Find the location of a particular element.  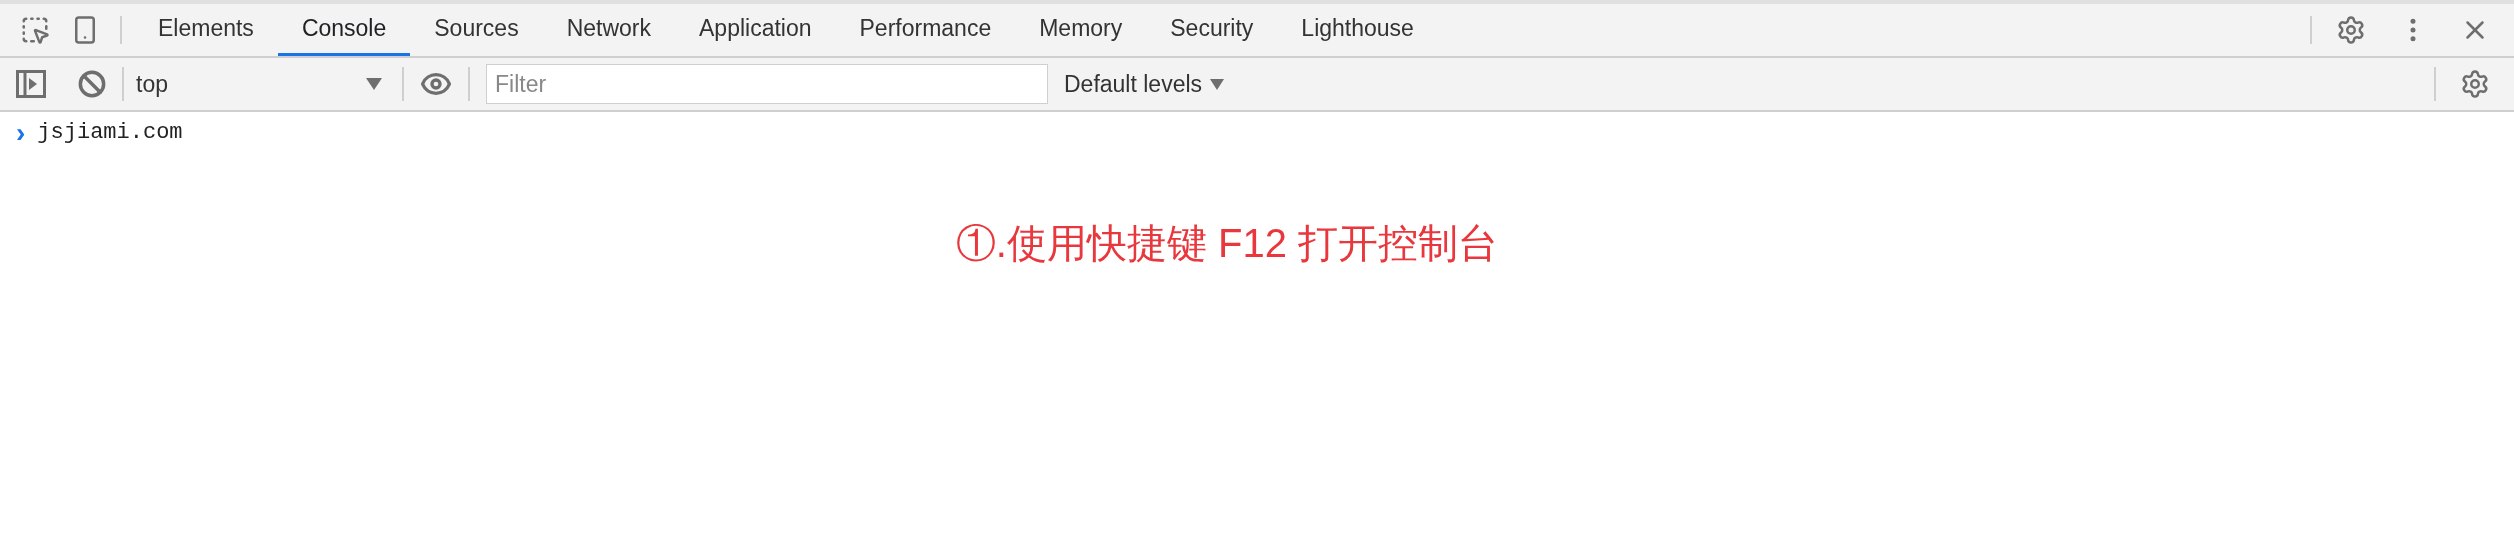

panel-tab: Security is located at coordinates (1212, 30).